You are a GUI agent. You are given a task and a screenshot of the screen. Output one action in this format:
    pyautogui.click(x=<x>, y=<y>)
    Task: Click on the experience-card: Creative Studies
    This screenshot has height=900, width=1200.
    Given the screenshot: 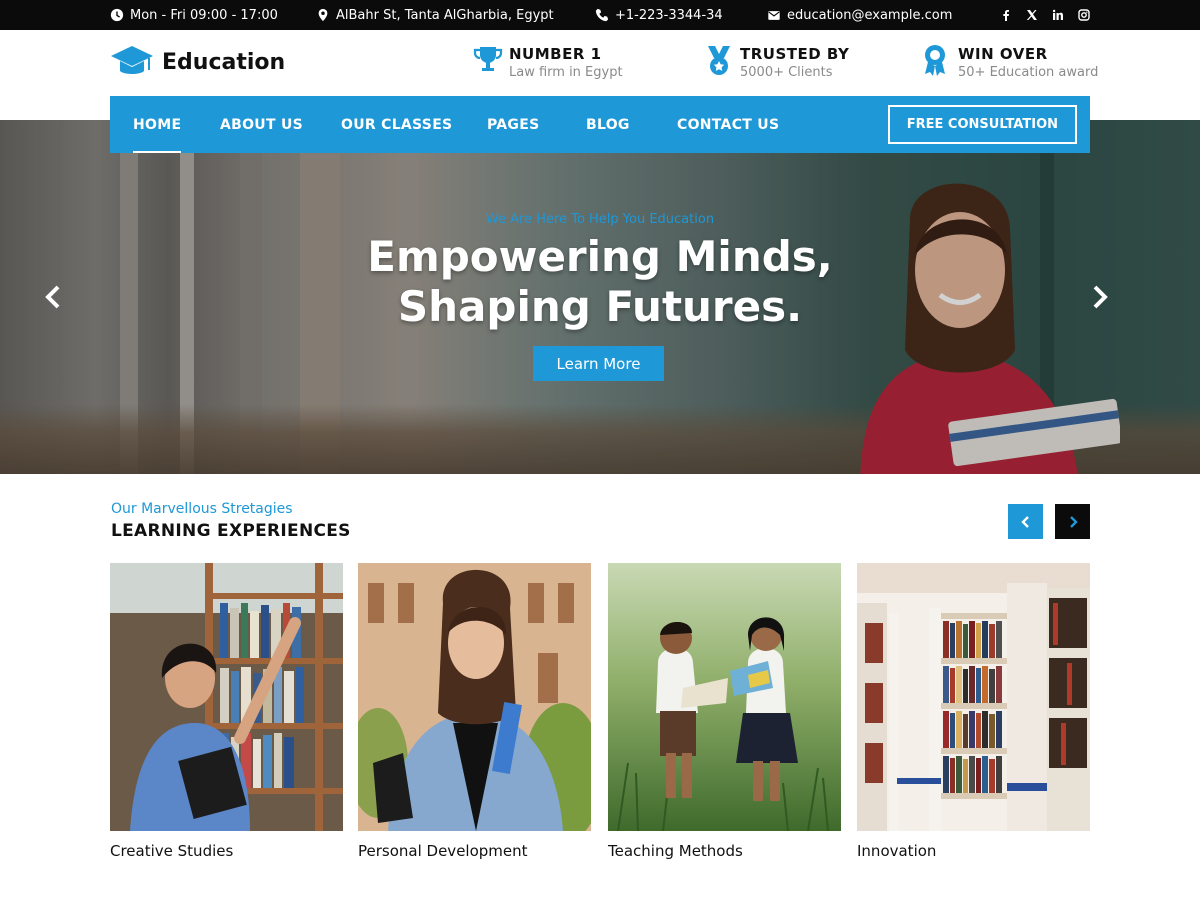 What is the action you would take?
    pyautogui.click(x=226, y=711)
    